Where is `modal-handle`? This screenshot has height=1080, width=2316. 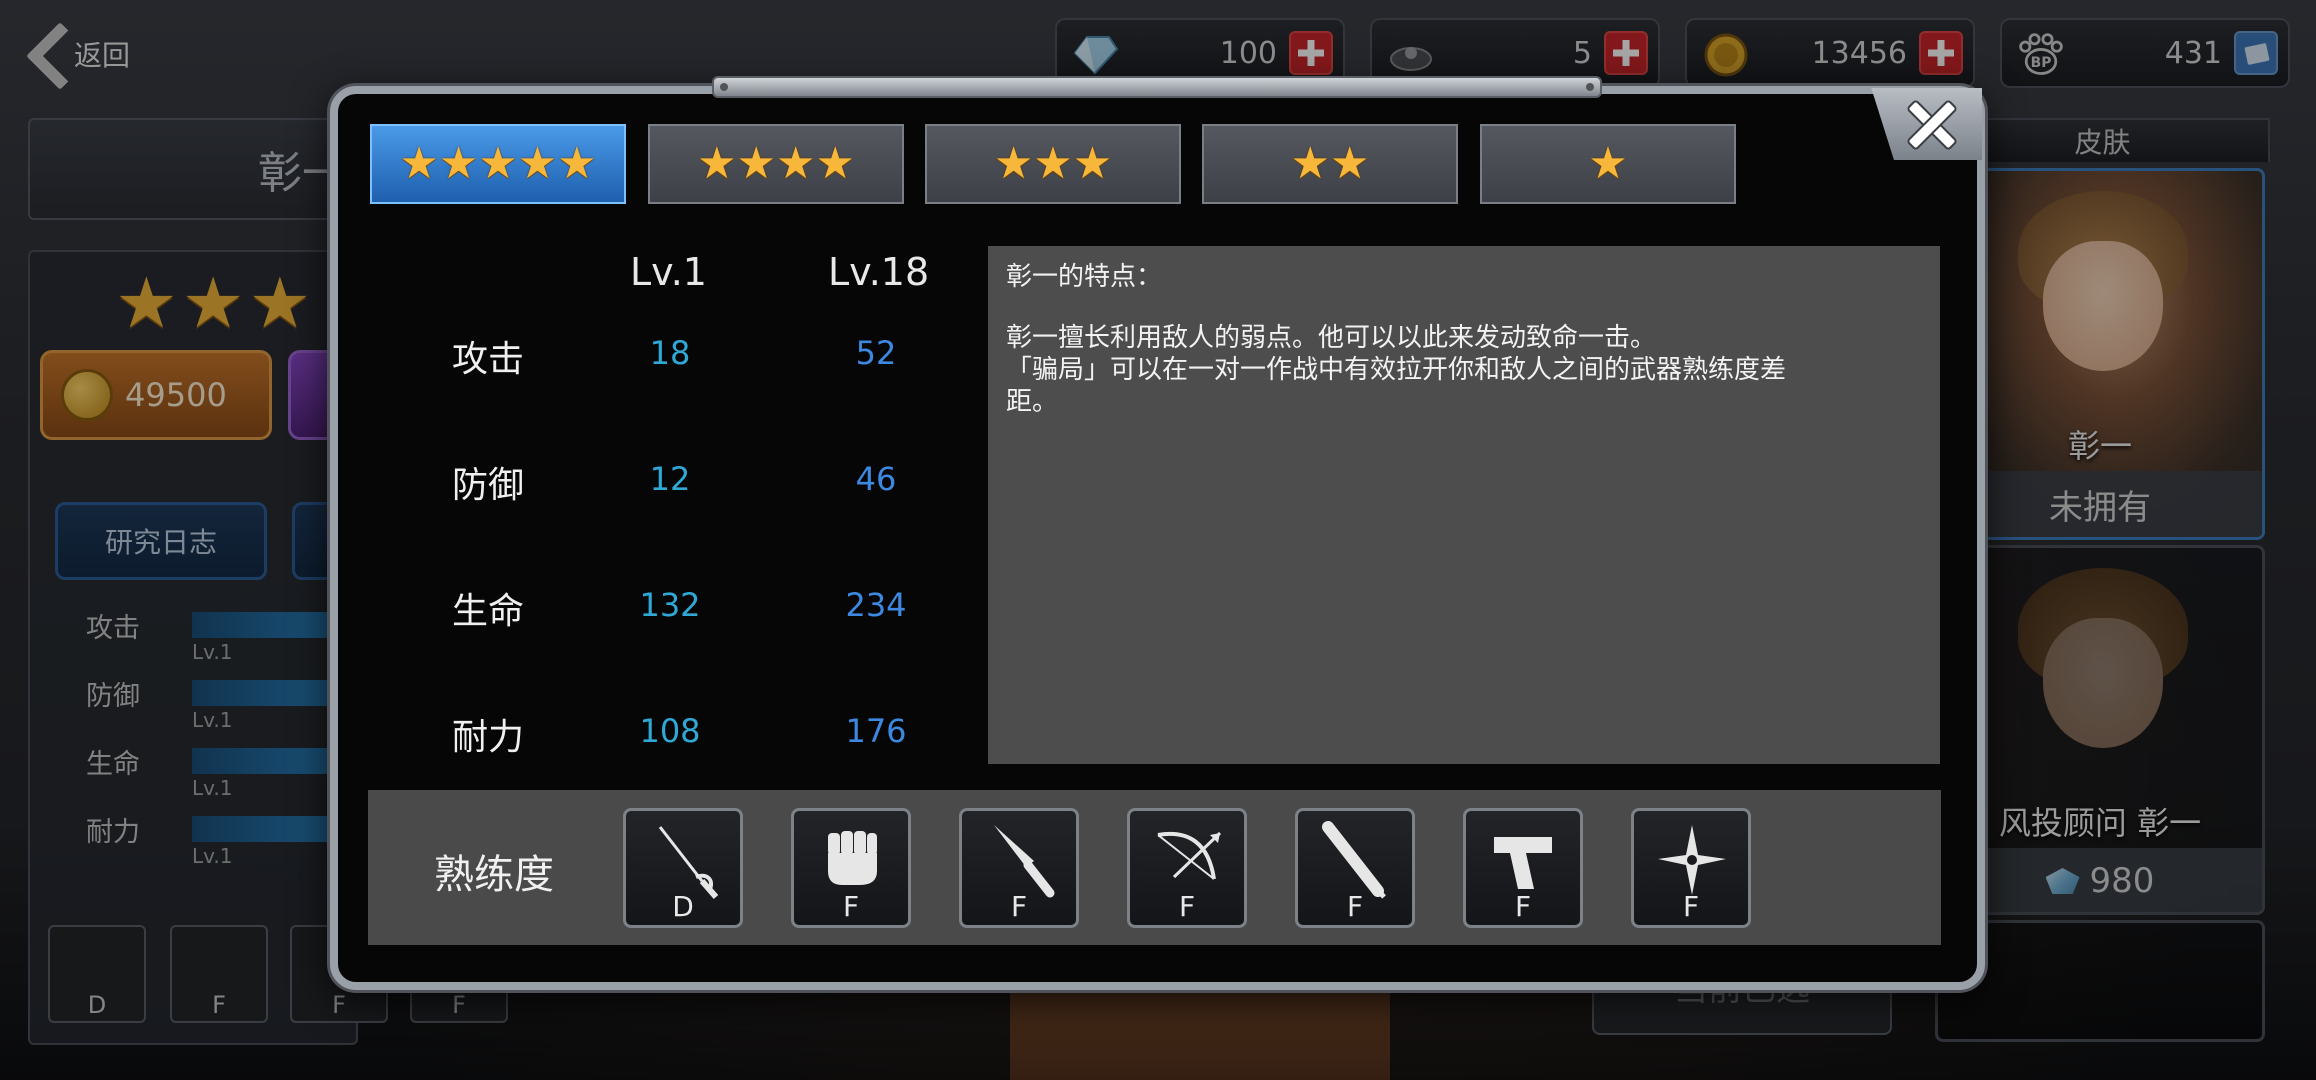
modal-handle is located at coordinates (1157, 87).